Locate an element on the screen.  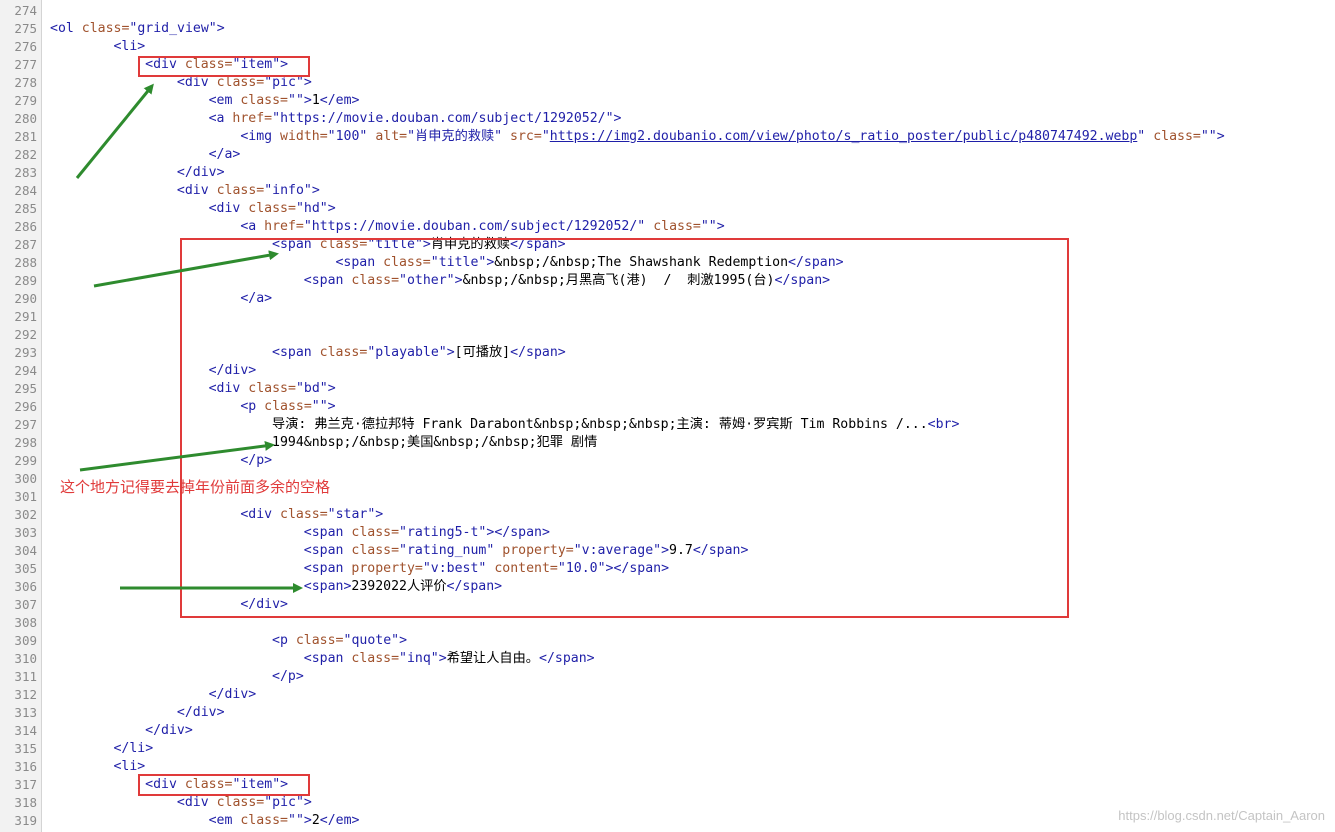
annotation-arrows is located at coordinates (189, 338).